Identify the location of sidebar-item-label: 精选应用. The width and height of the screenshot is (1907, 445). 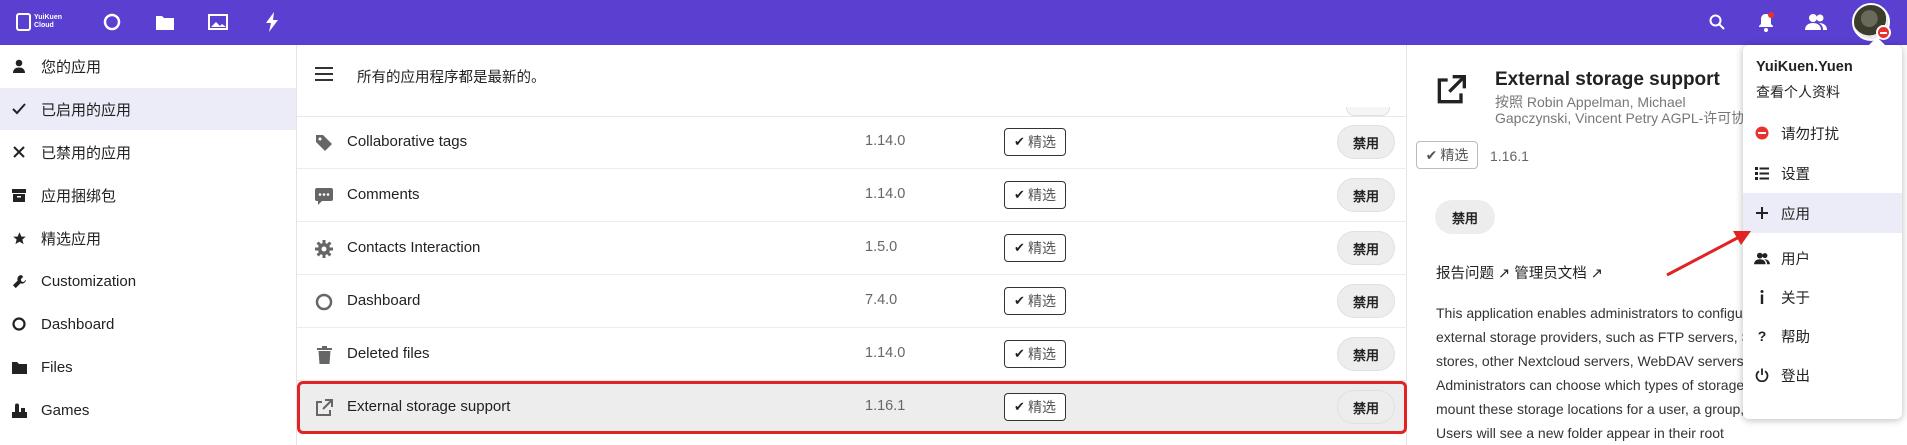
(71, 239).